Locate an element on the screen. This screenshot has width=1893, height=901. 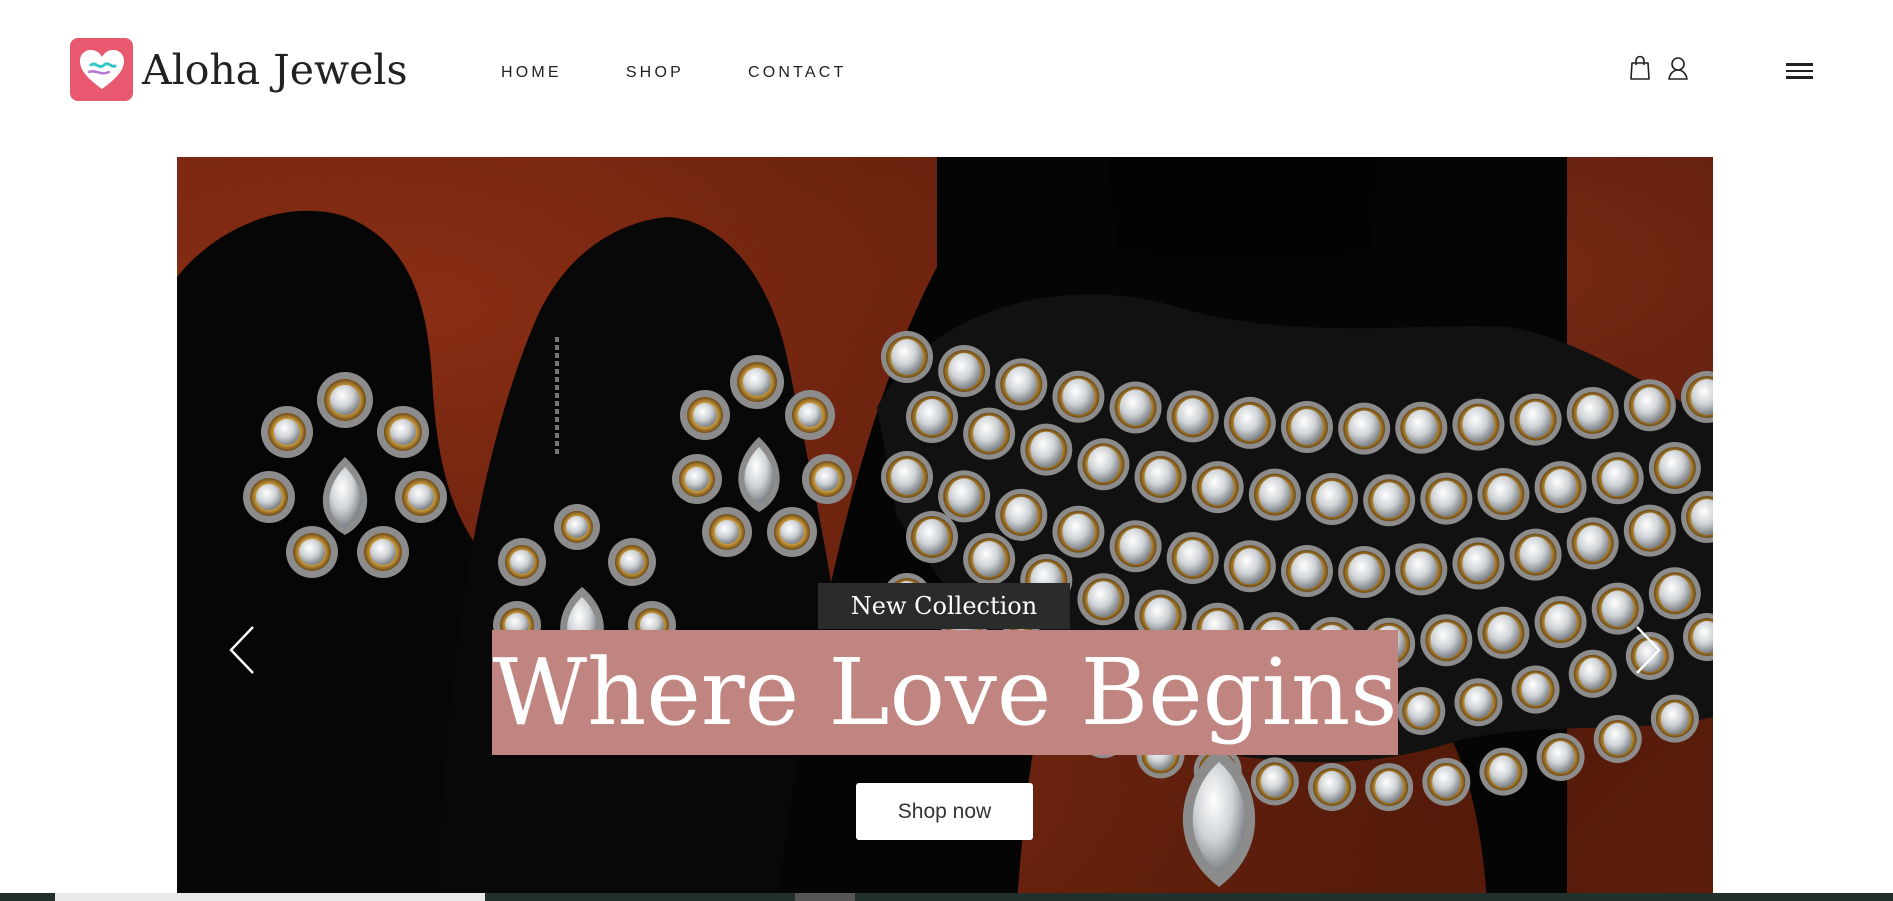
brand-name: Aloha Jewels is located at coordinates (275, 69).